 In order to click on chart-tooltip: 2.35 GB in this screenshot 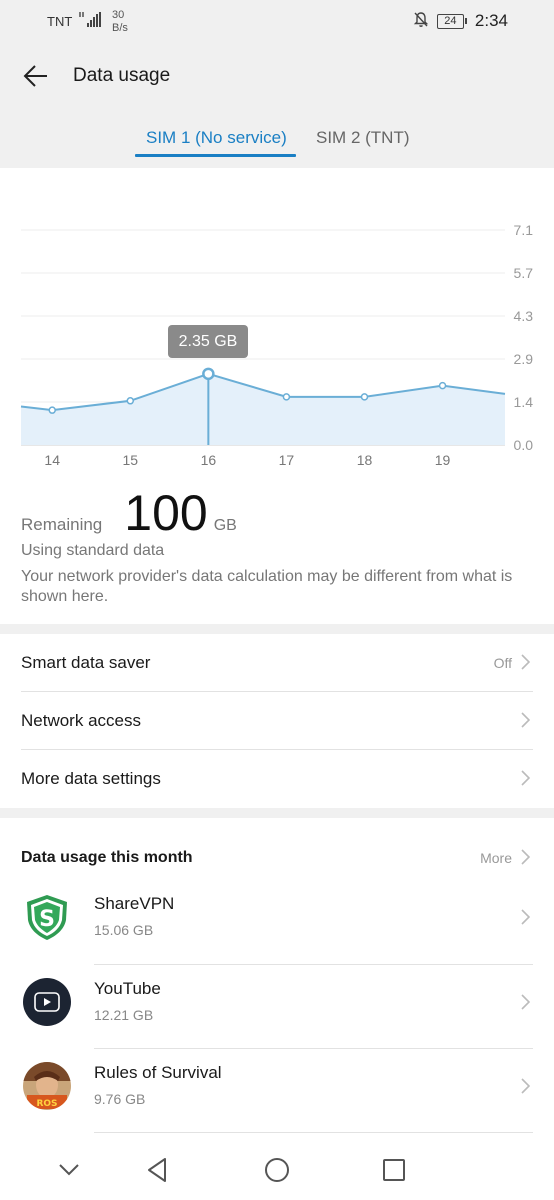, I will do `click(208, 341)`.